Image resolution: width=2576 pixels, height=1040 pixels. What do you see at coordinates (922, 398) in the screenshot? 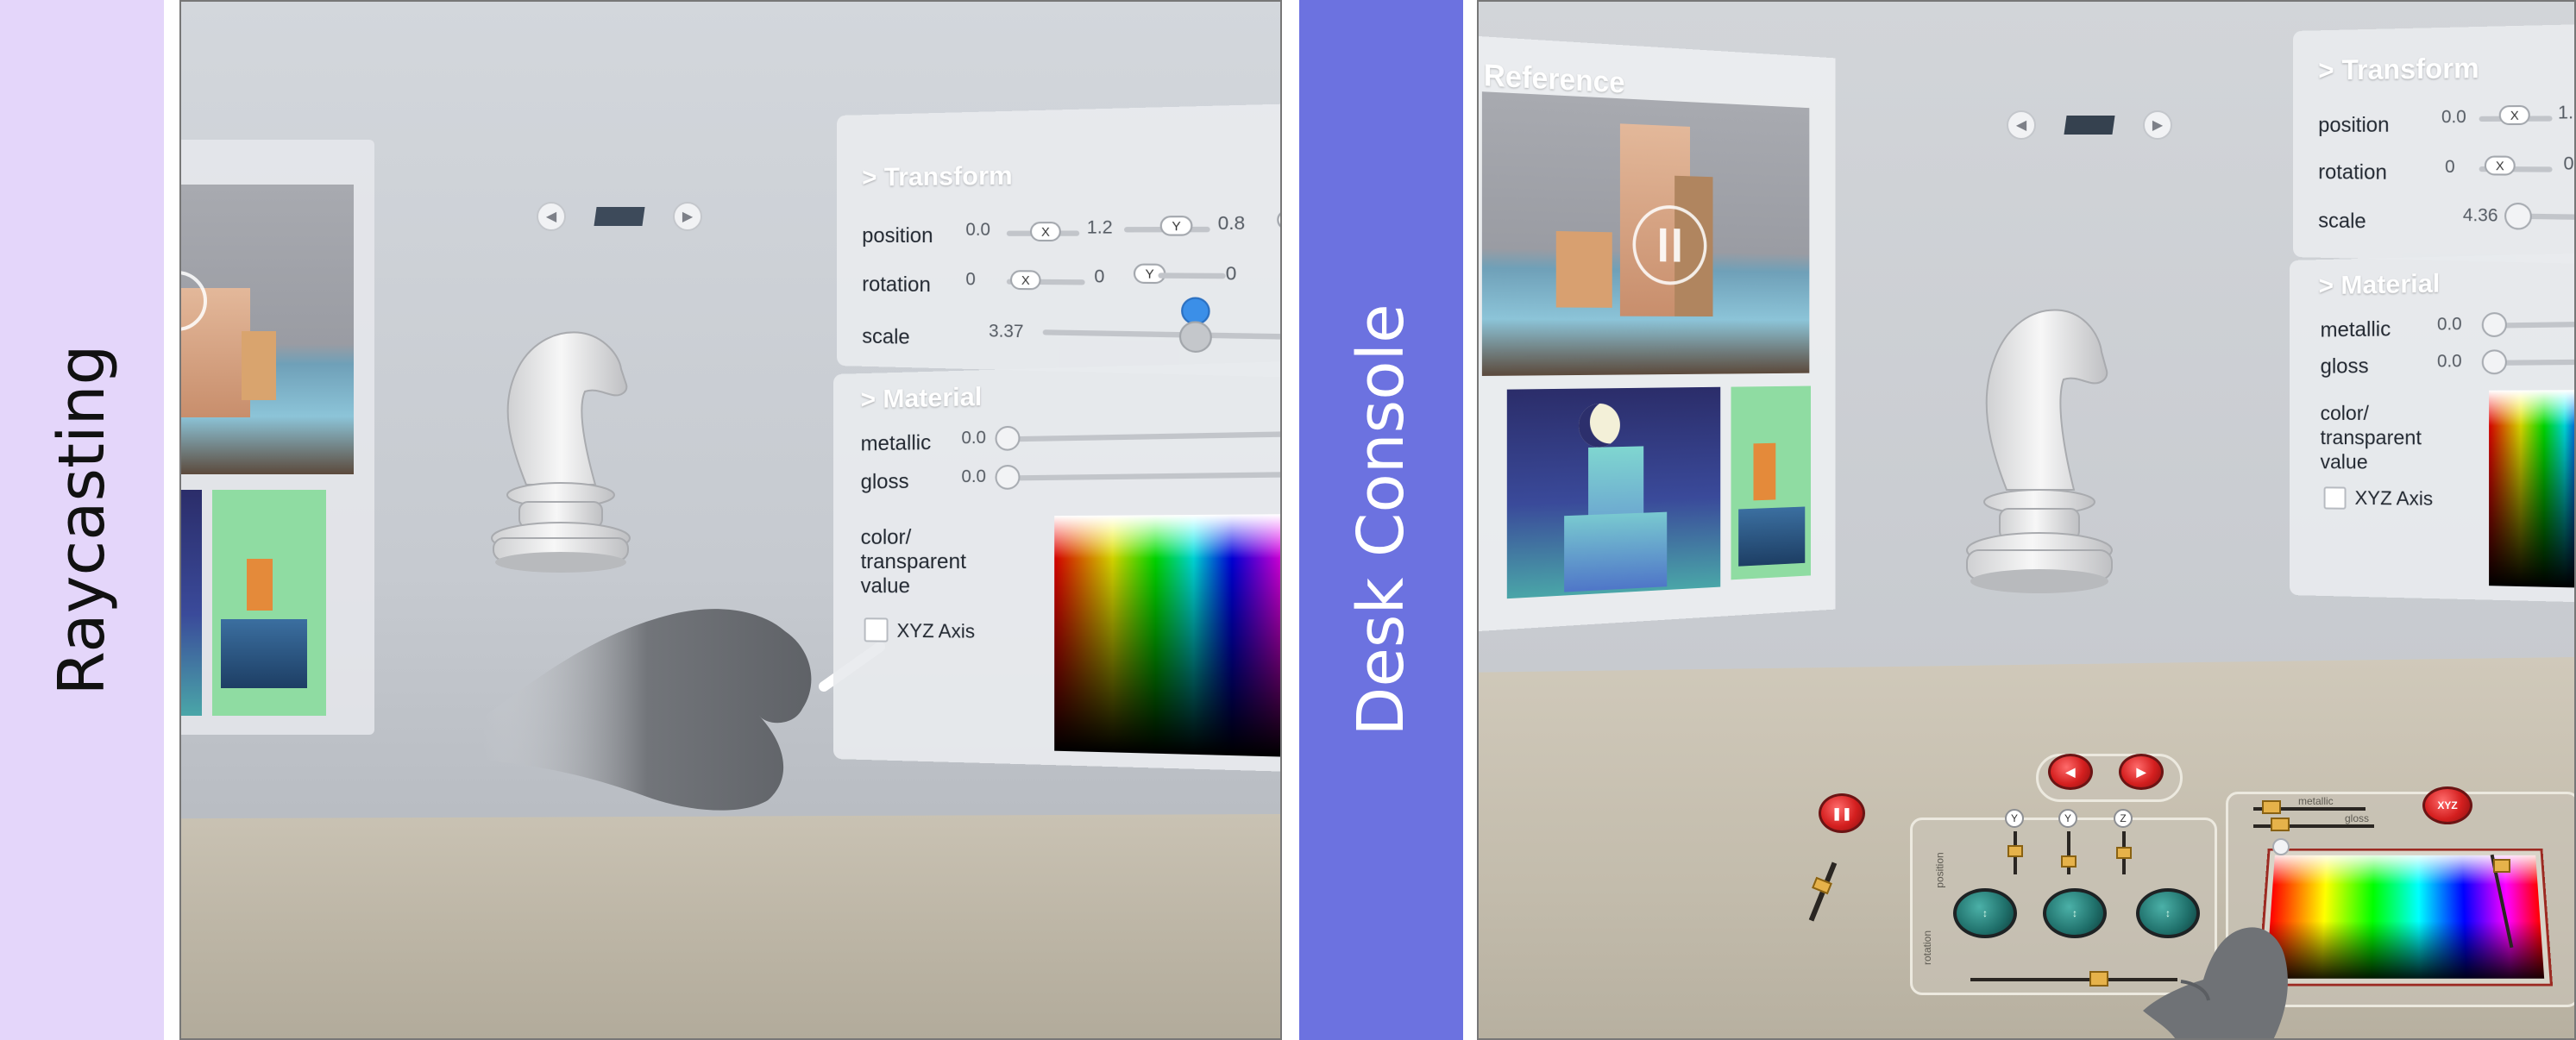
I see `material-title: > Material` at bounding box center [922, 398].